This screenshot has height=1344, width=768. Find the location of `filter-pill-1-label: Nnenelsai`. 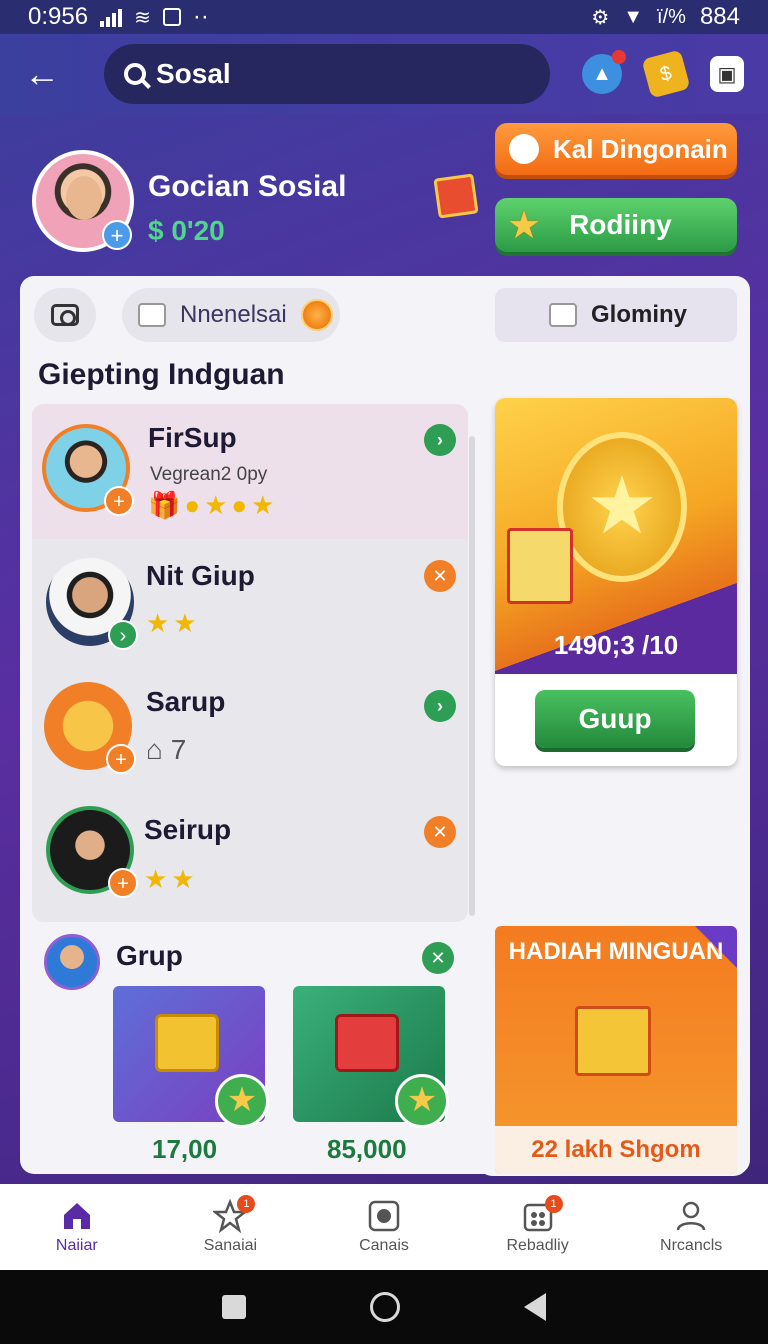

filter-pill-1-label: Nnenelsai is located at coordinates (233, 314).